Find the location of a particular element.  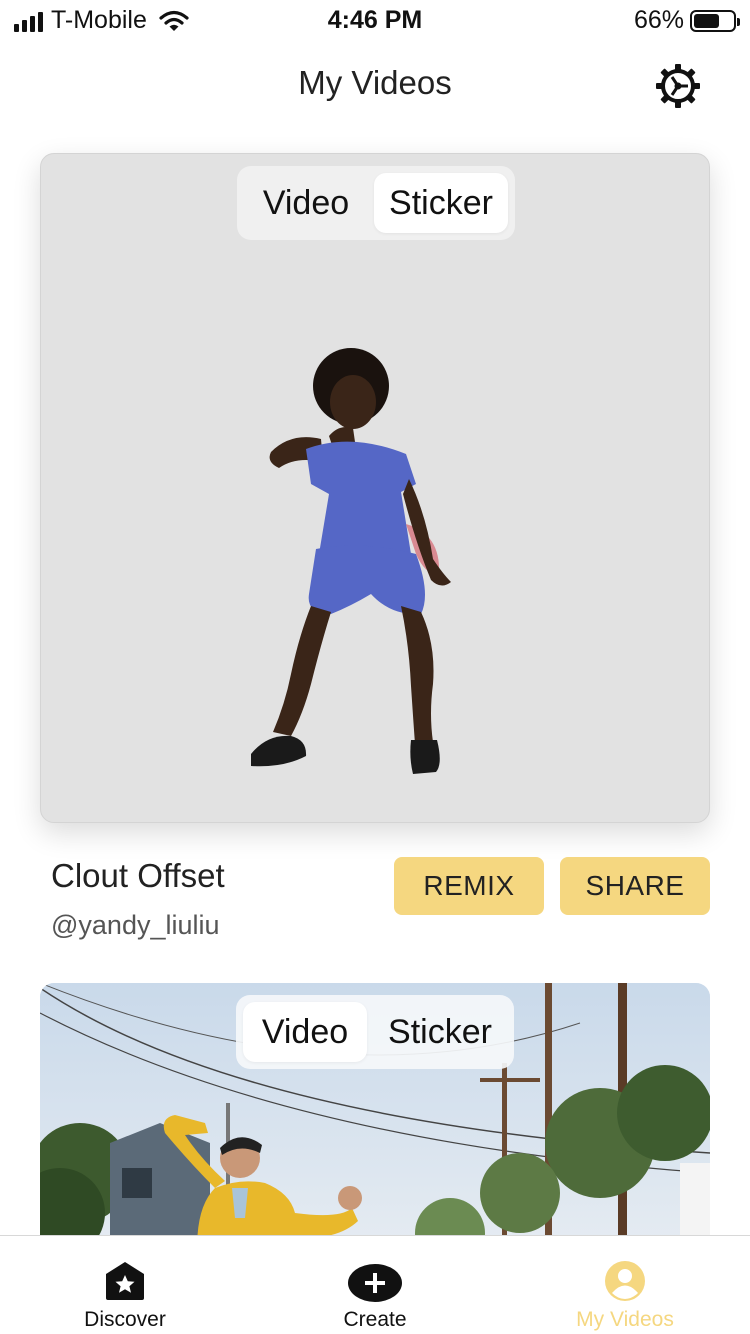

tab-bar: Discover Create My Videos is located at coordinates (375, 1284).